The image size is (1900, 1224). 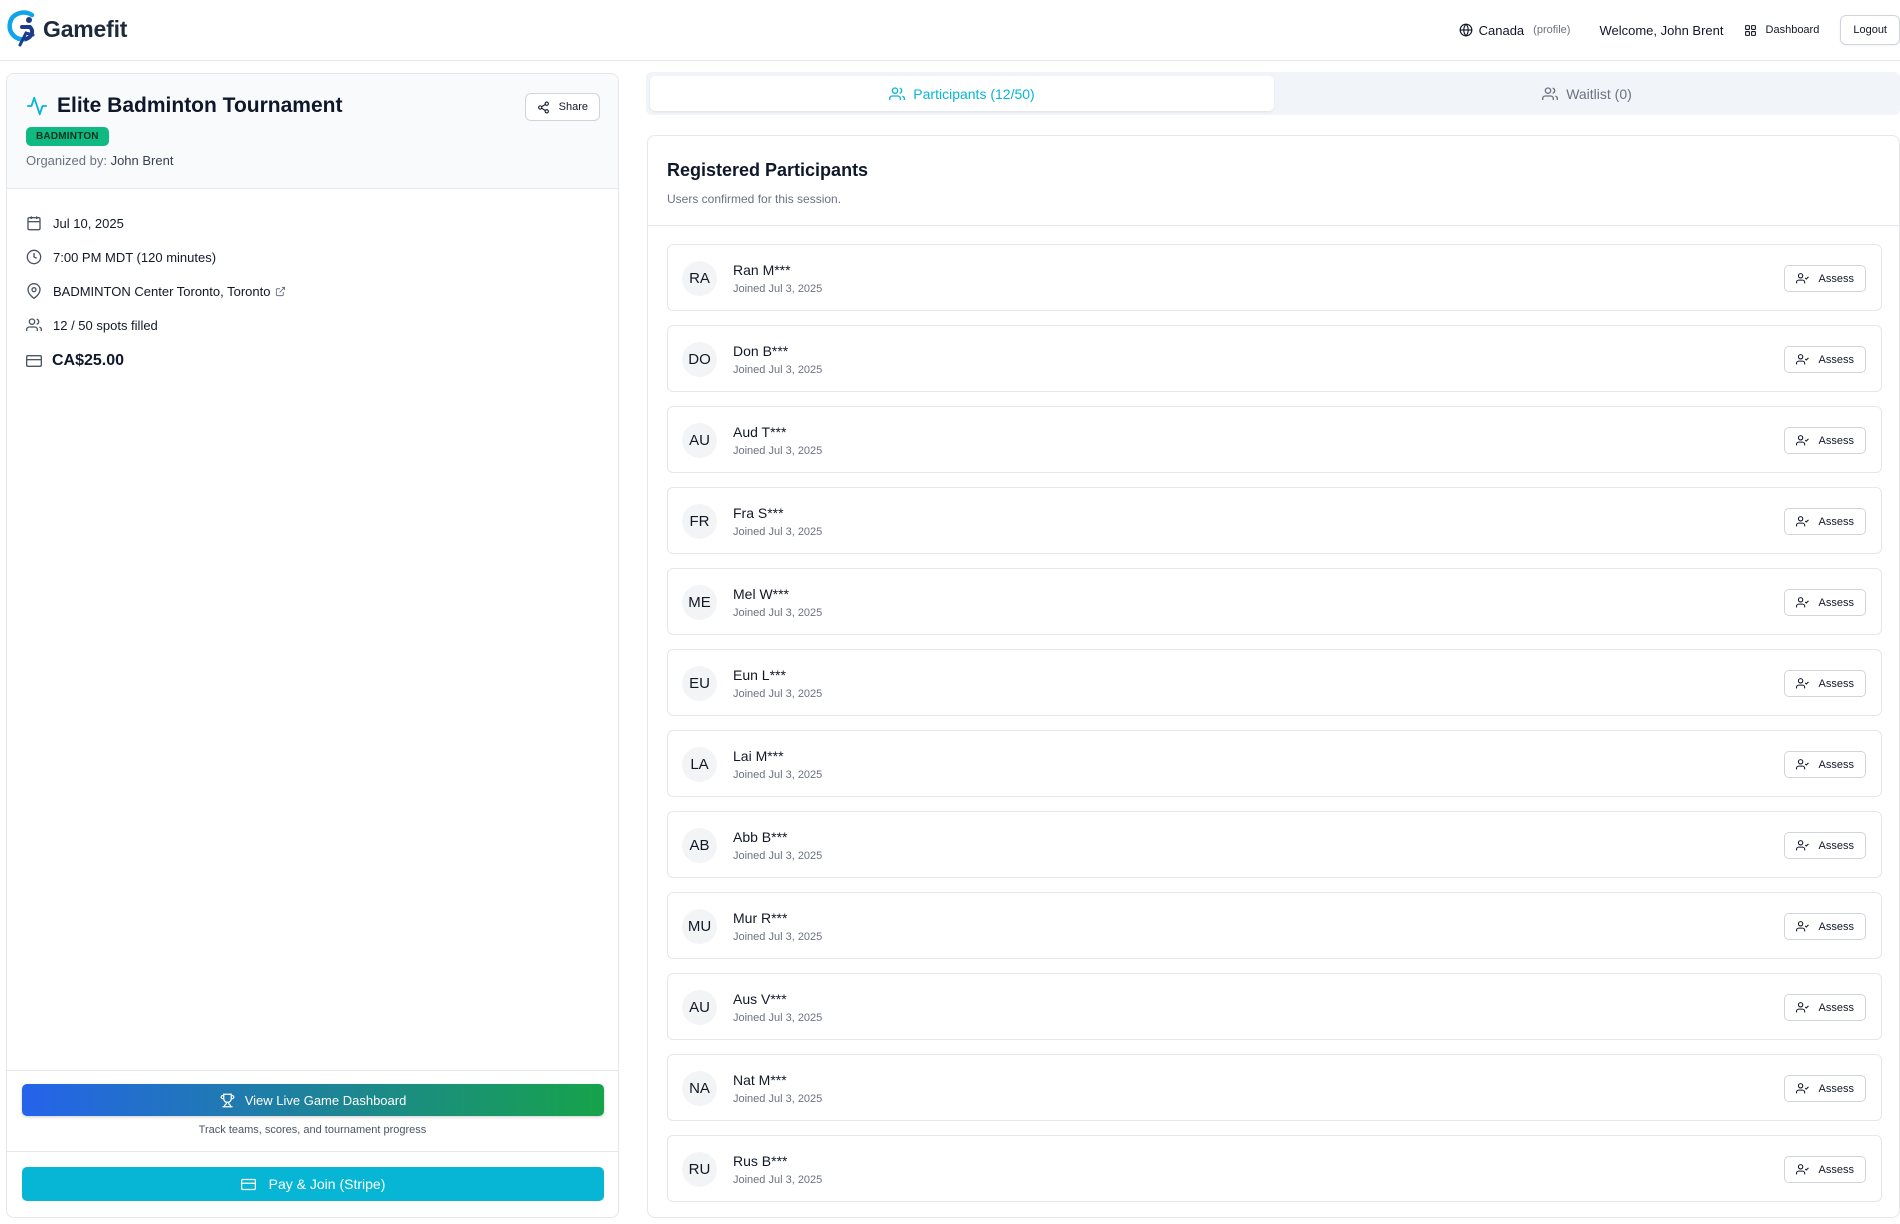 I want to click on participant-name: Abb B***, so click(x=760, y=837).